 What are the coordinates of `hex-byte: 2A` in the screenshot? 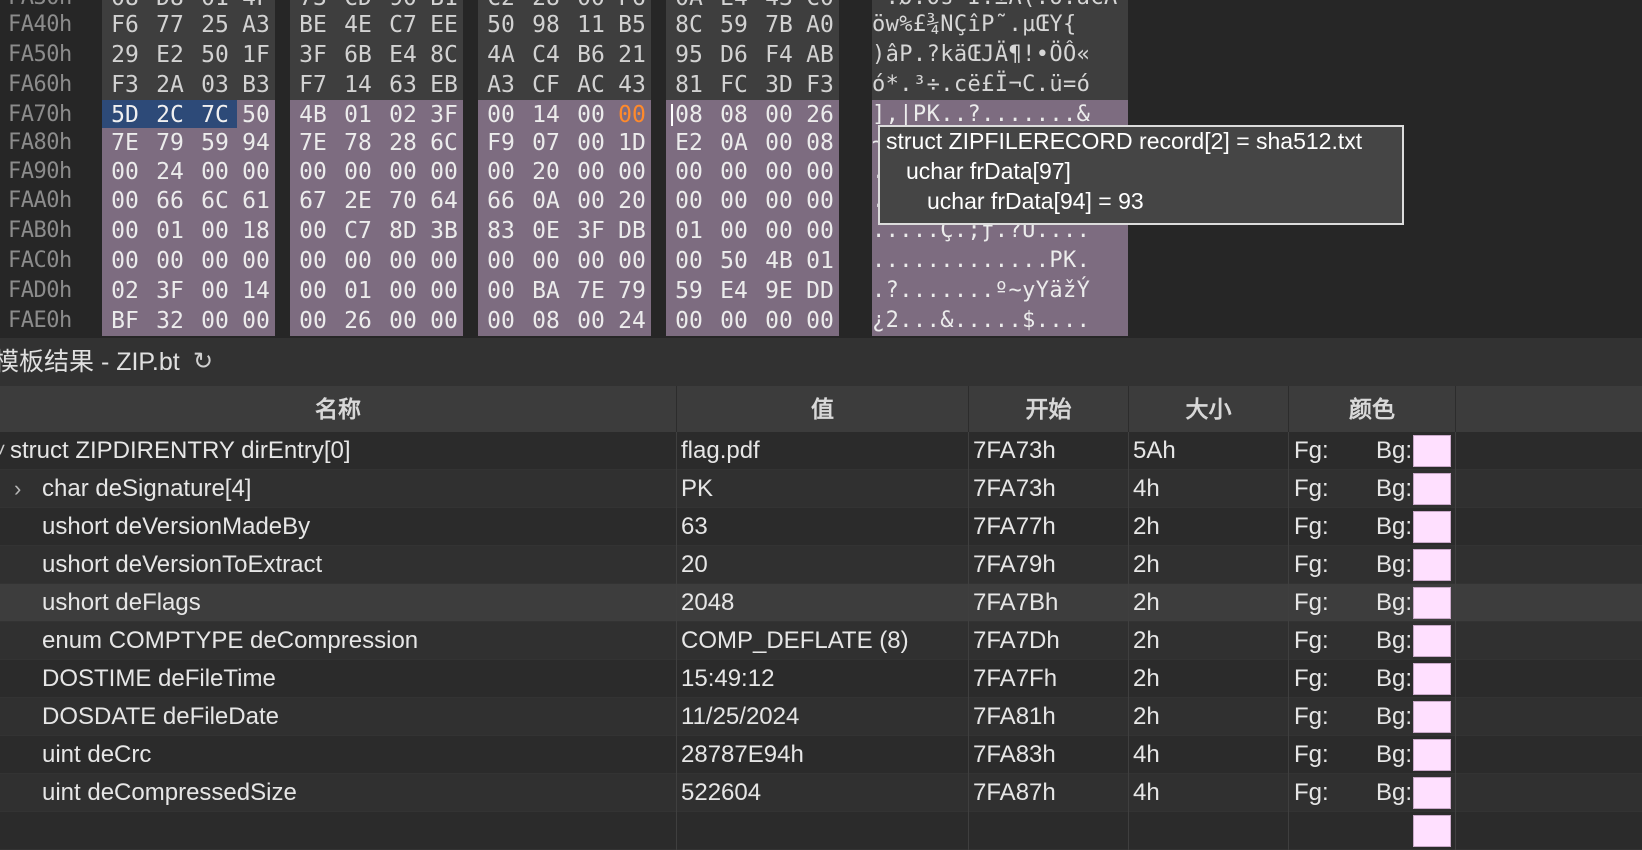 It's located at (170, 85).